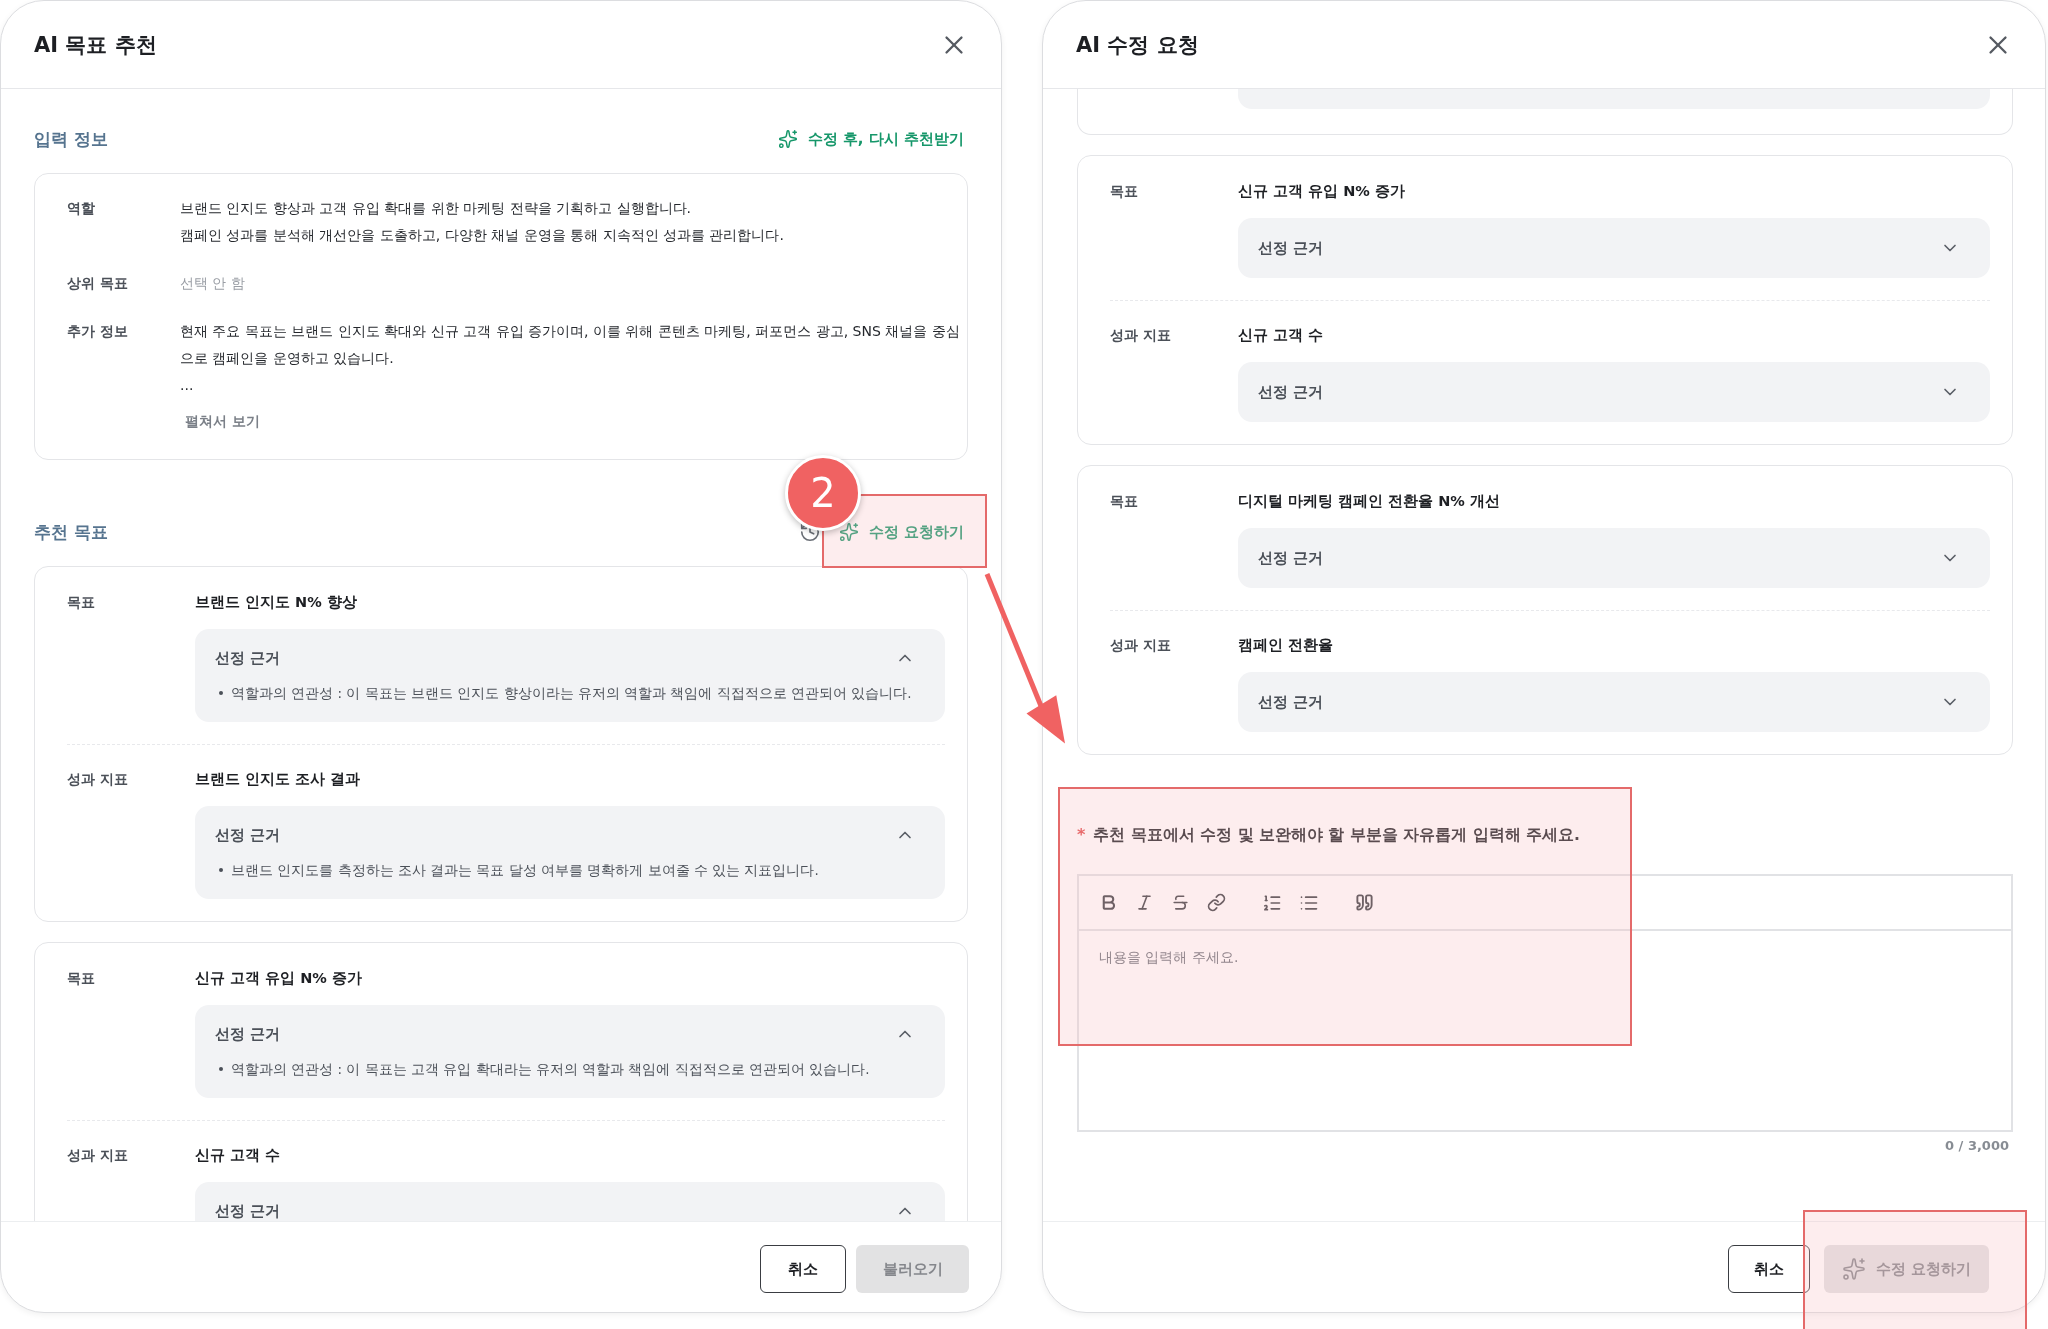  I want to click on reason-text: 역할과의 연관성 : 이 목표는 고객 유입 확대라는 유저의 역할과 책임에 직접적으로 연관되어 있습니다., so click(550, 1069).